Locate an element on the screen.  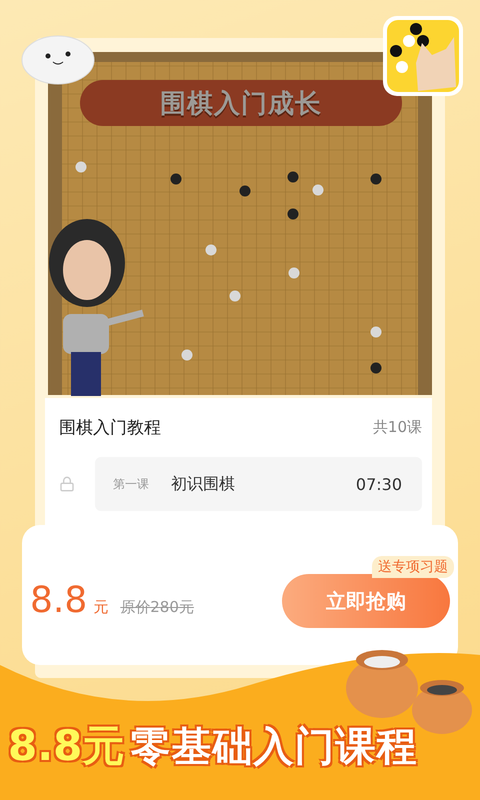
lesson-number: 第一课 is located at coordinates (131, 484).